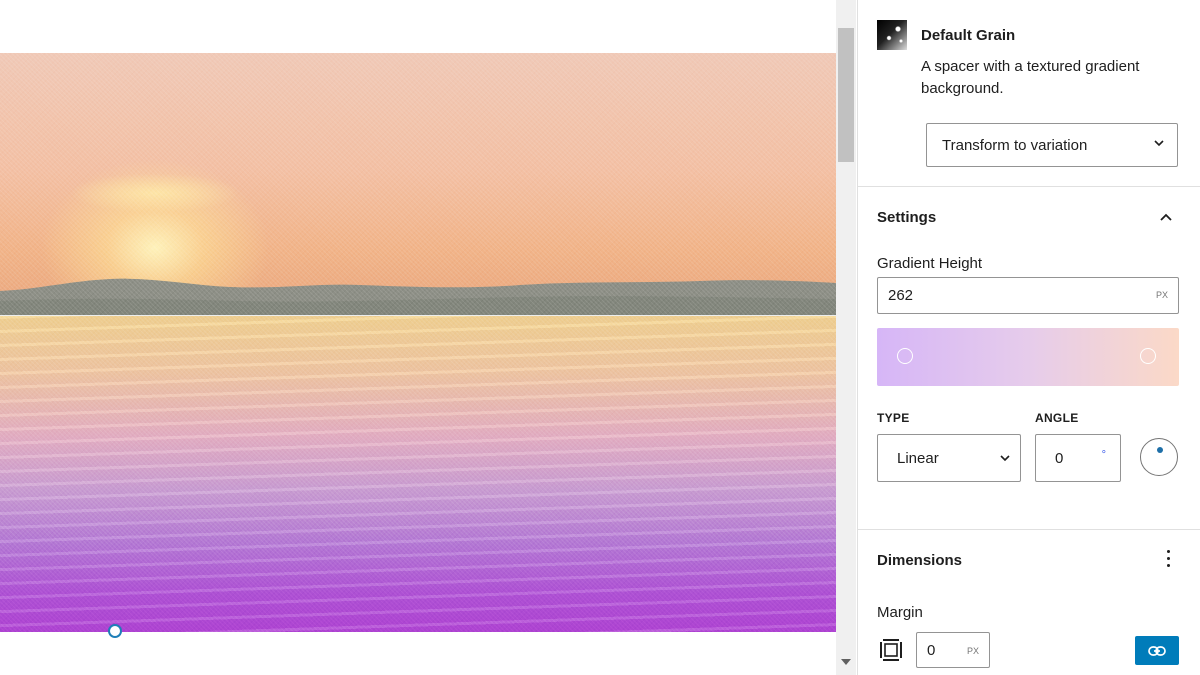 The image size is (1200, 675). I want to click on scrollbar-thumb, so click(846, 95).